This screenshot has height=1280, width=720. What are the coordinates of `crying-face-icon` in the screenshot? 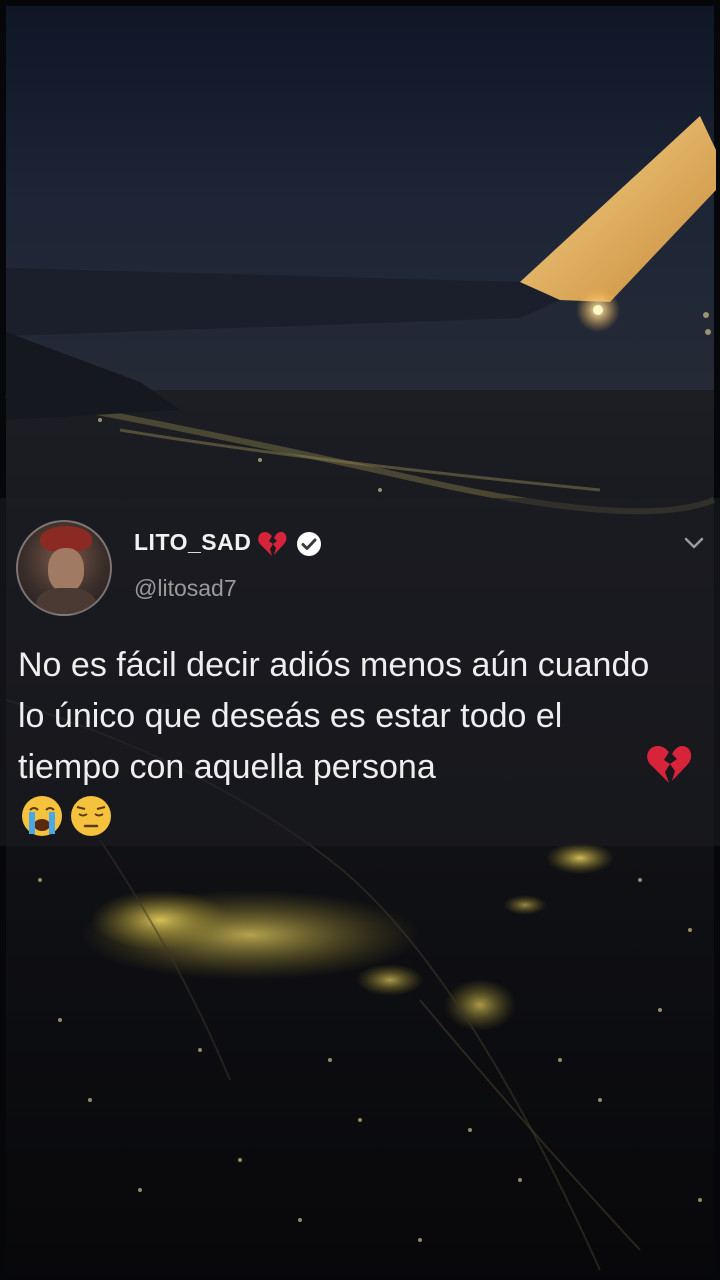 It's located at (42, 816).